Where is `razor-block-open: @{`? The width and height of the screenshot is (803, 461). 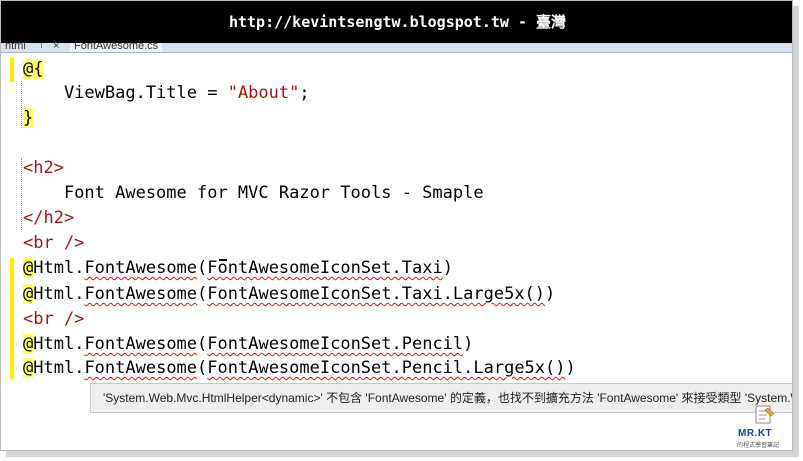
razor-block-open: @{ is located at coordinates (33, 69).